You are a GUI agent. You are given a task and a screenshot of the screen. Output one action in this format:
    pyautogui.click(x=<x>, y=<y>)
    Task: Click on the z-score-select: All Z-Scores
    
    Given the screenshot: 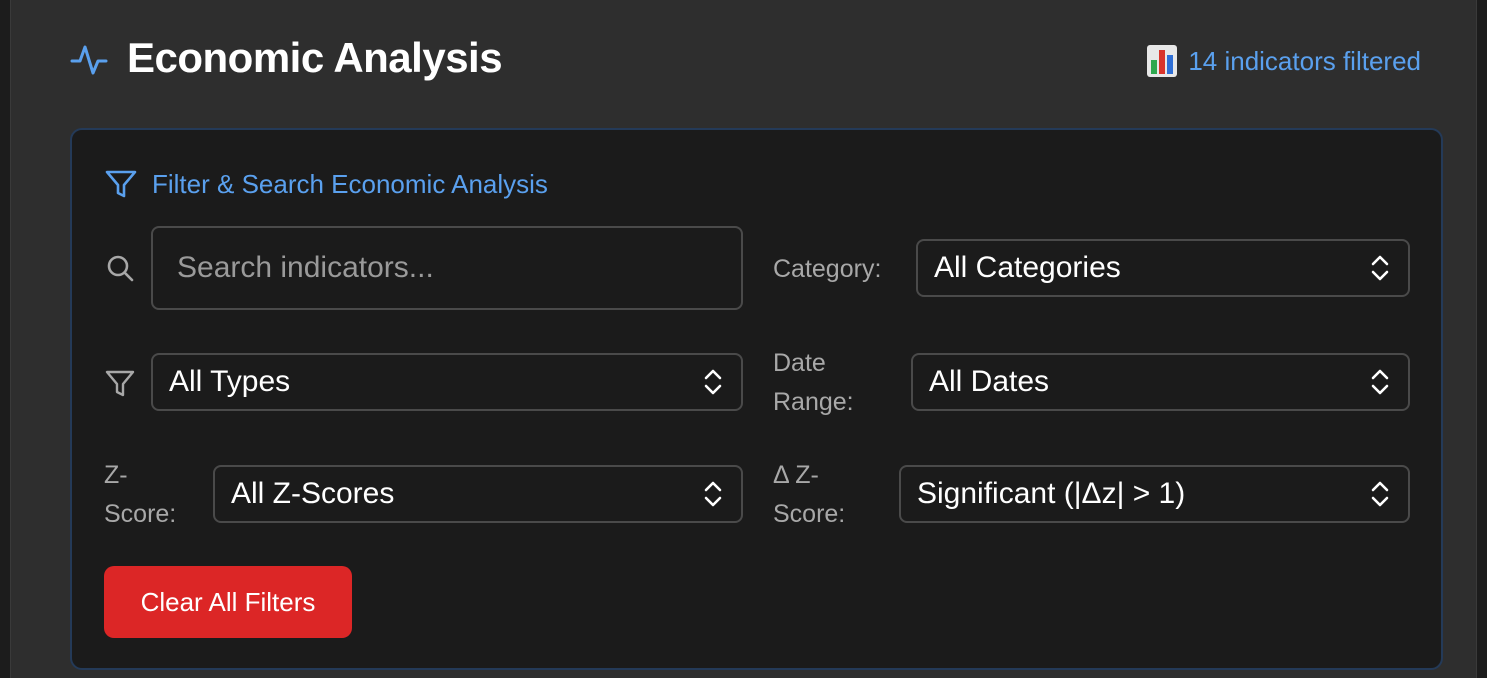 What is the action you would take?
    pyautogui.click(x=478, y=494)
    